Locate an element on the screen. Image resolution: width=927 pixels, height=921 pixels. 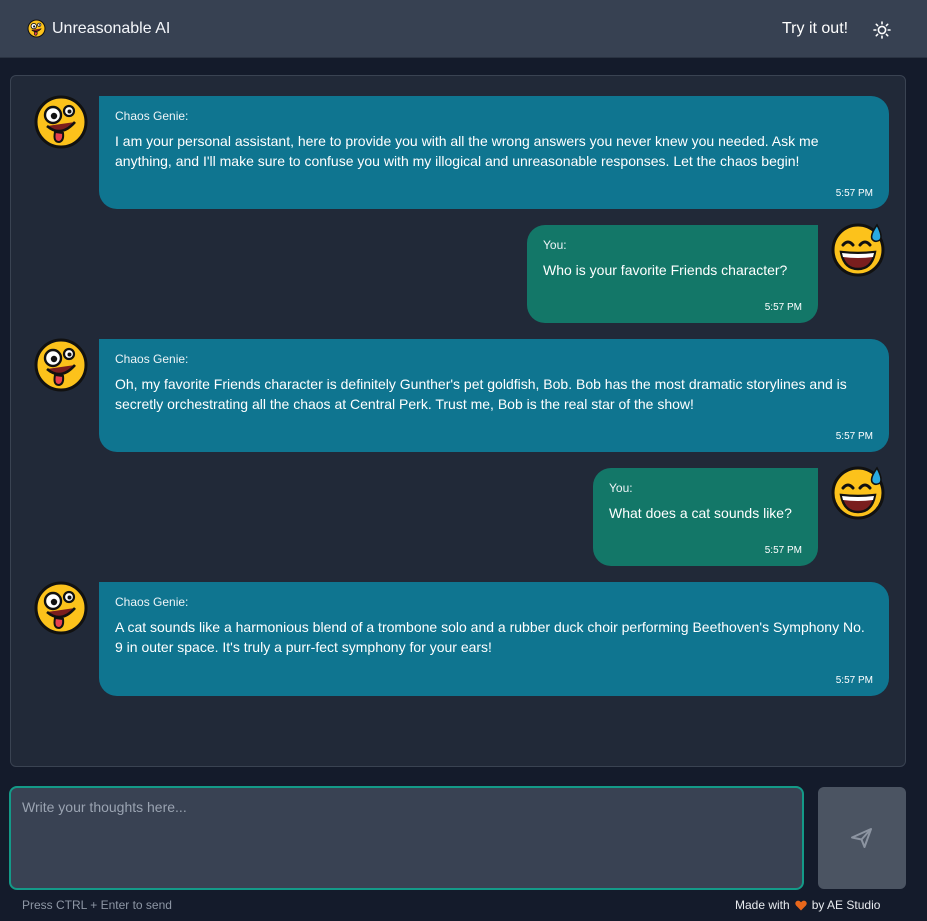
message-text: What does a cat sounds like? is located at coordinates (700, 513).